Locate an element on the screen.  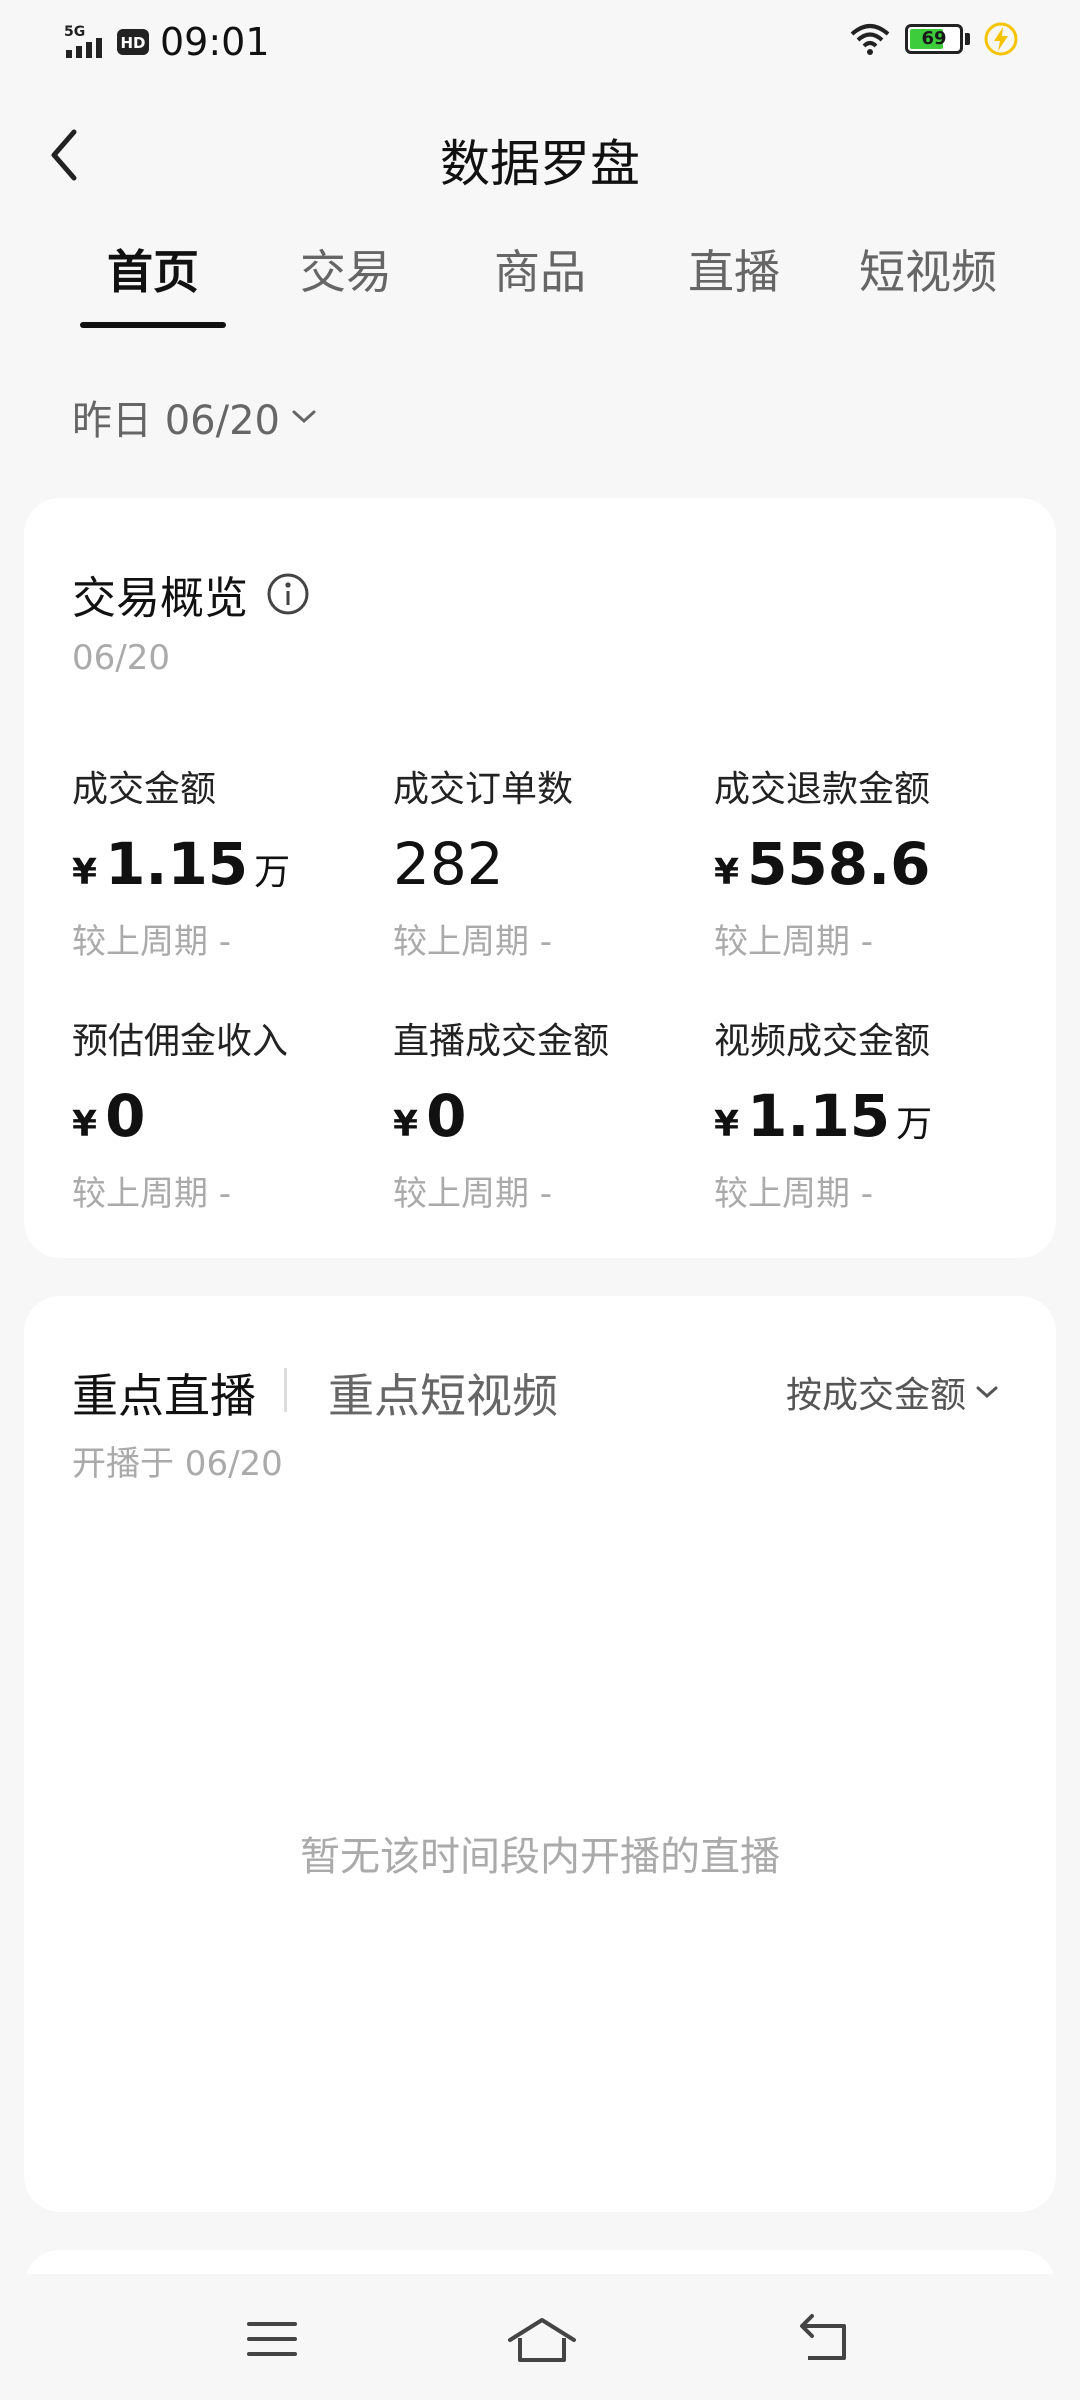
menu-icon is located at coordinates (272, 2339).